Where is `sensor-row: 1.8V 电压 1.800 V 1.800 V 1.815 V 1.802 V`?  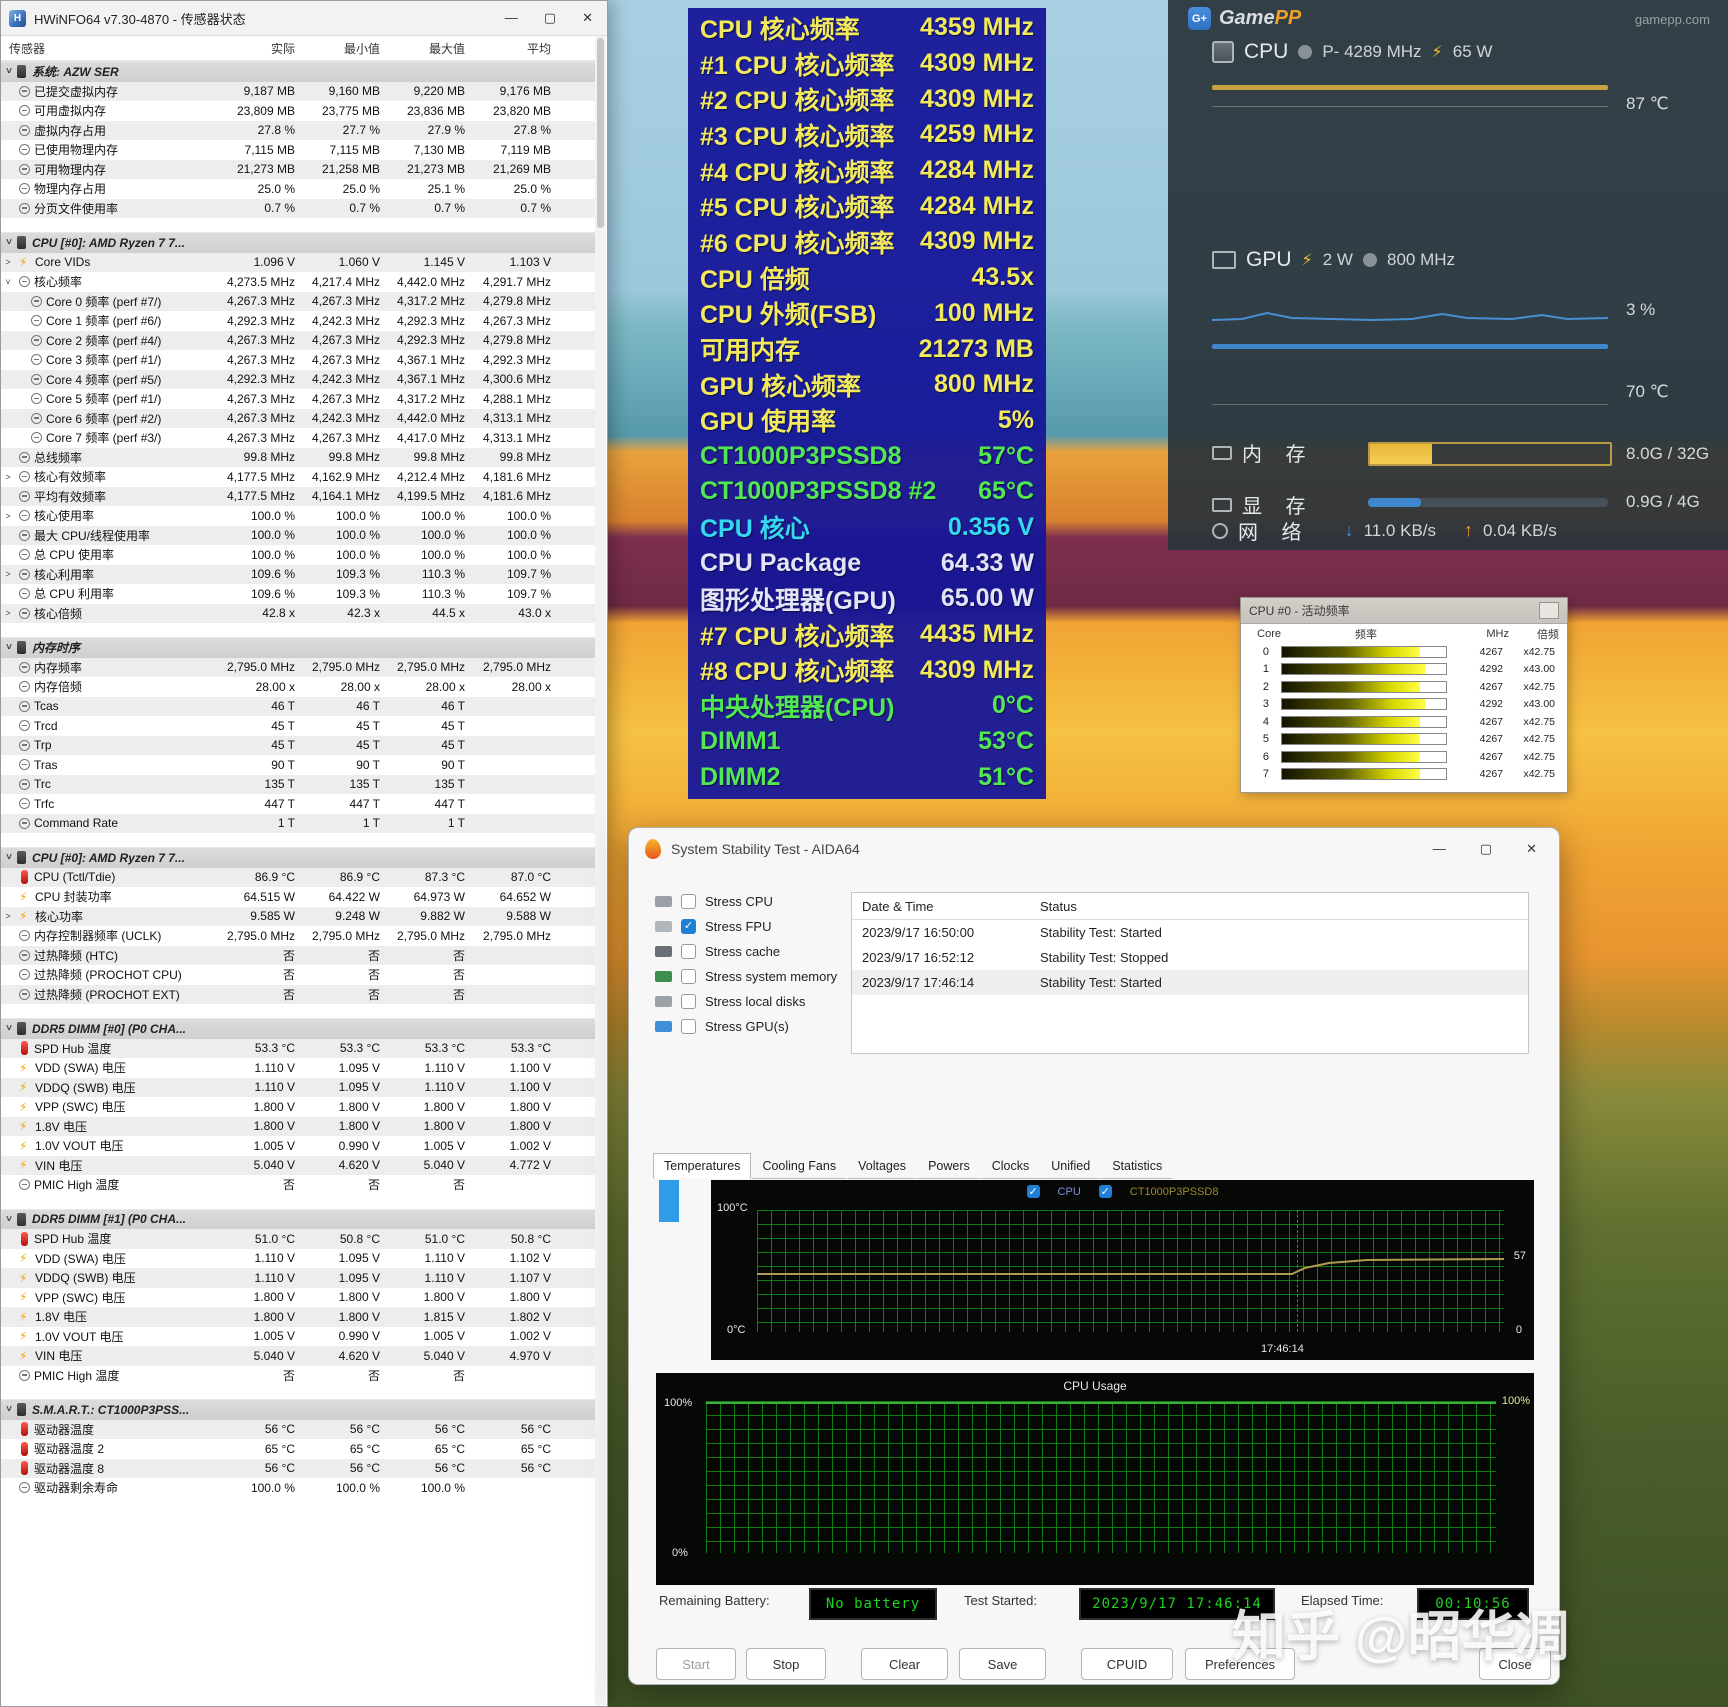
sensor-row: 1.8V 电压 1.800 V 1.800 V 1.815 V 1.802 V is located at coordinates (299, 1317).